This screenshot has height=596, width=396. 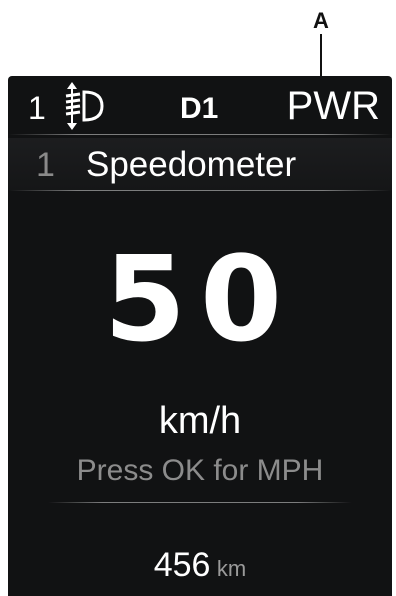 I want to click on odometer-divider, so click(x=200, y=502).